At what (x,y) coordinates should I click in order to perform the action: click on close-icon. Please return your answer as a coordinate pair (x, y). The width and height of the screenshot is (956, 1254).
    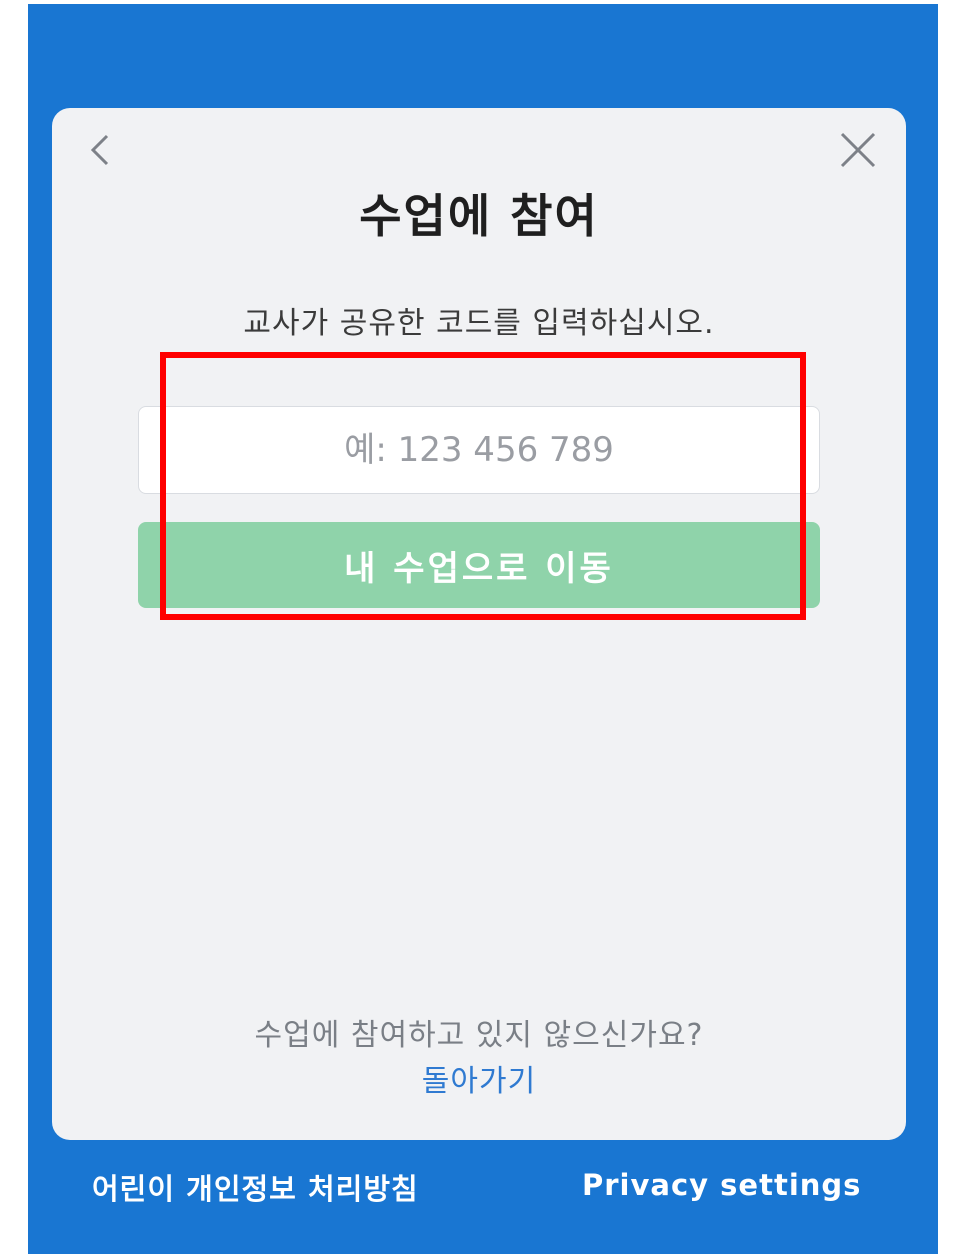
    Looking at the image, I should click on (858, 150).